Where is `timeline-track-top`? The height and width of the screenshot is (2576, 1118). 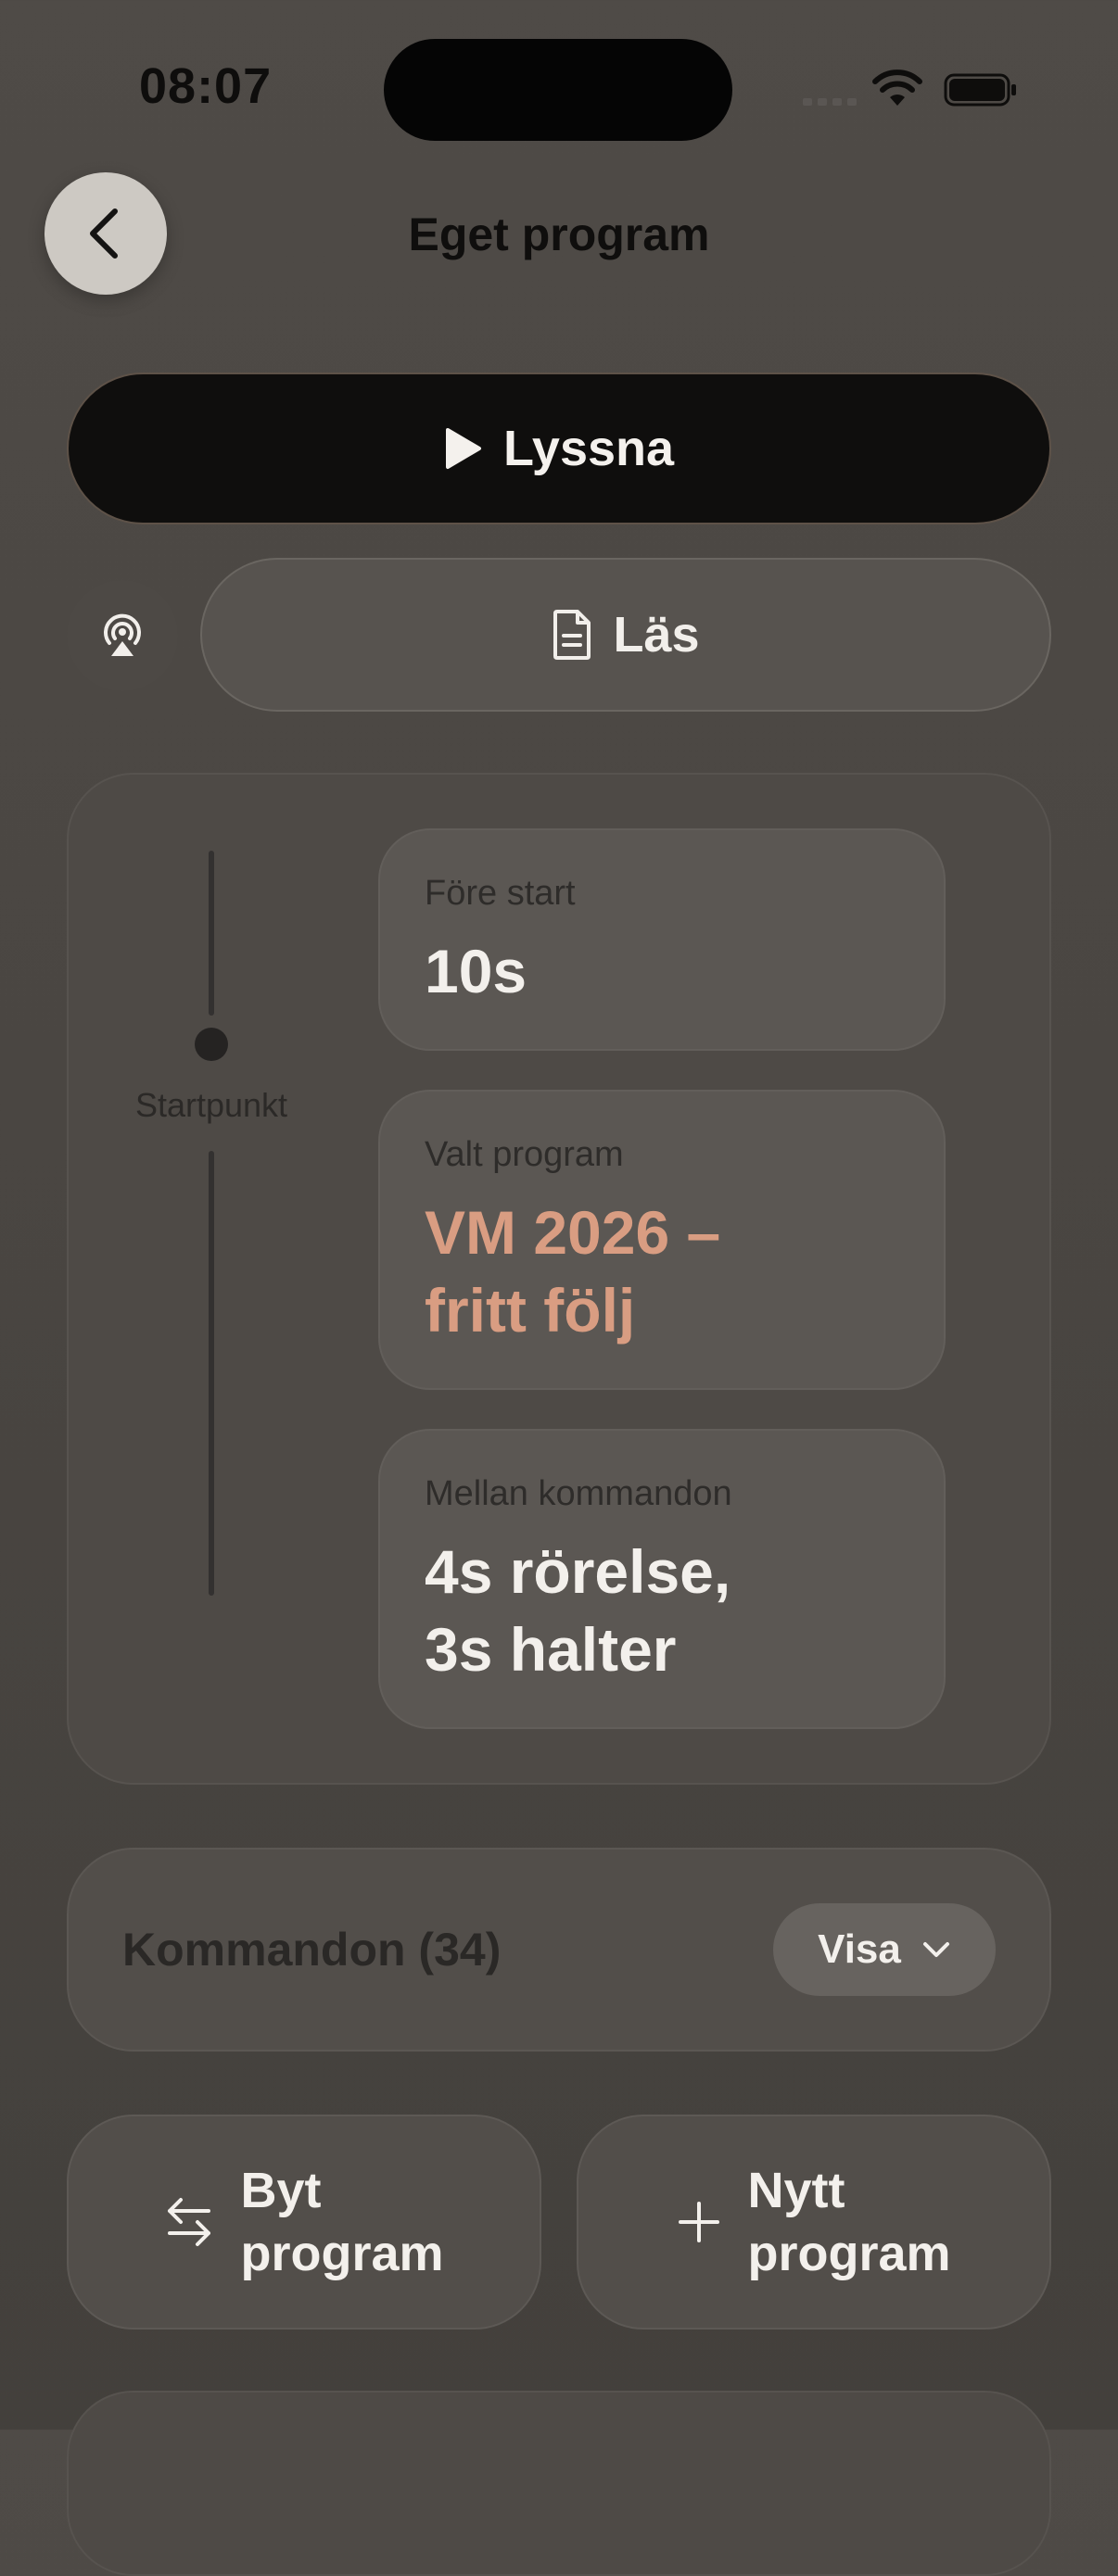 timeline-track-top is located at coordinates (211, 933).